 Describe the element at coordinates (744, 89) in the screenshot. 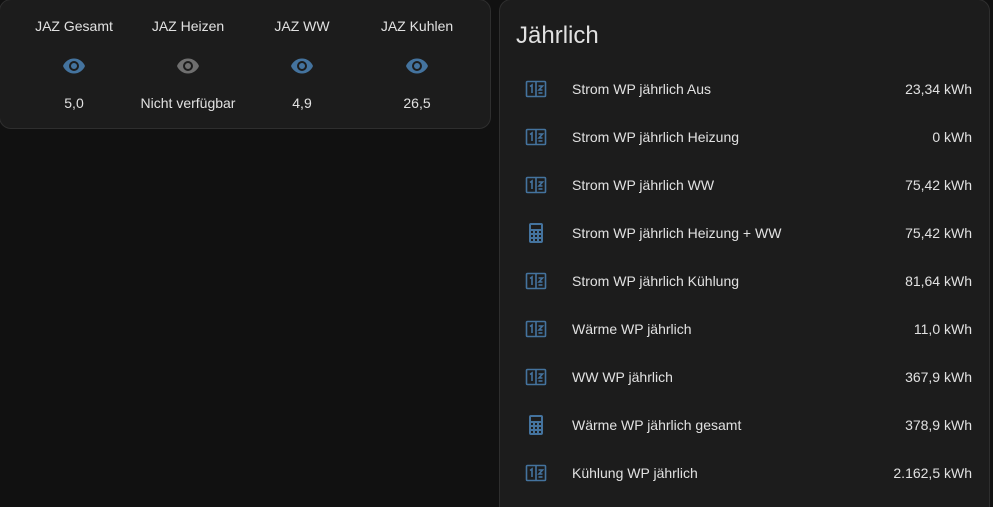

I see `entity-row-strom-jaehrlich-aus: Strom WP jährlich Aus 23,34 kWh` at that location.